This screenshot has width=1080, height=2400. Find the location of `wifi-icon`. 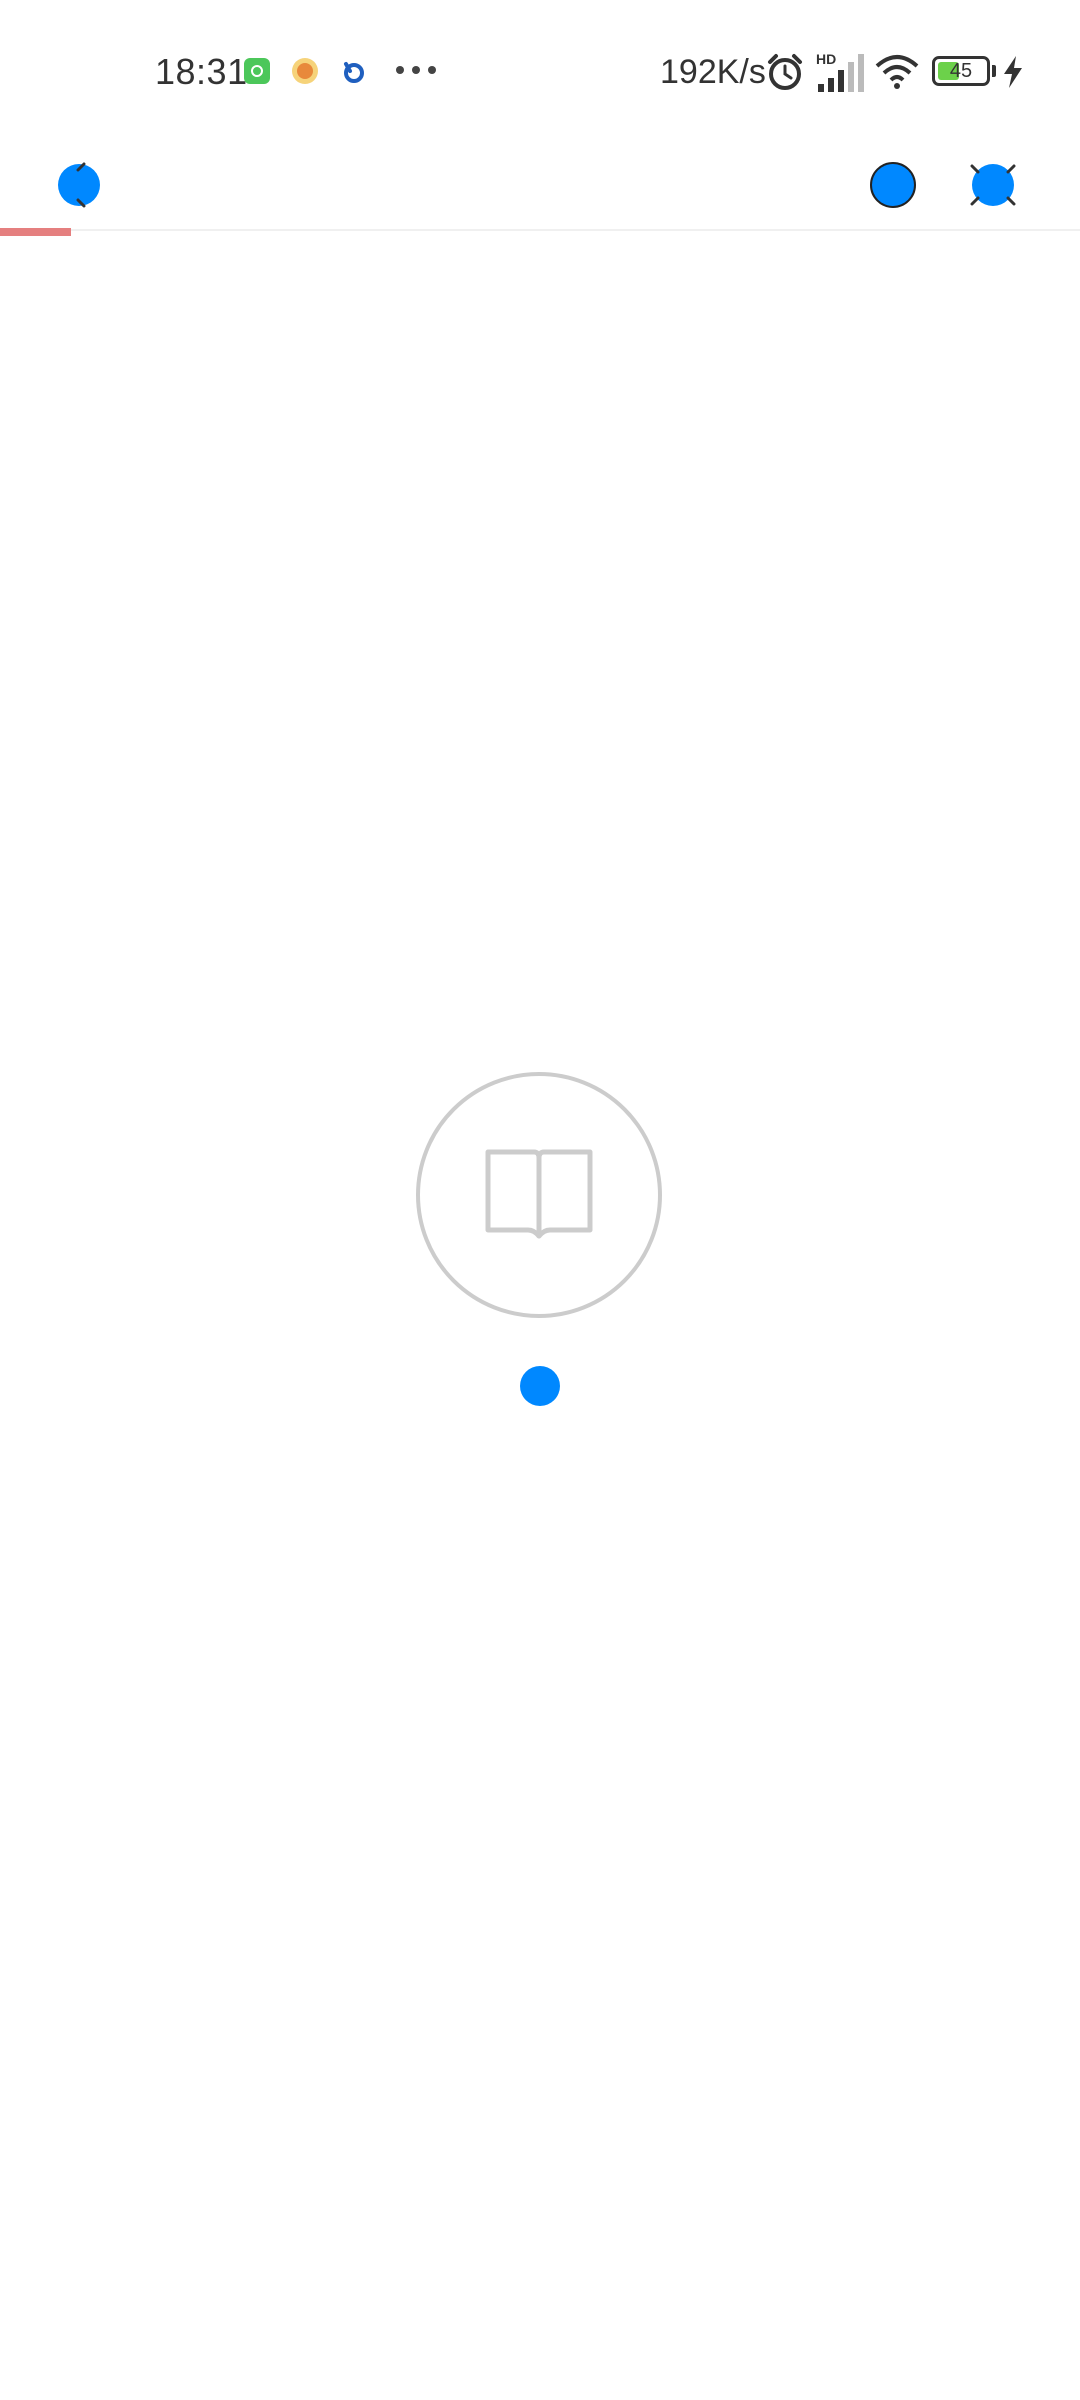

wifi-icon is located at coordinates (897, 72).